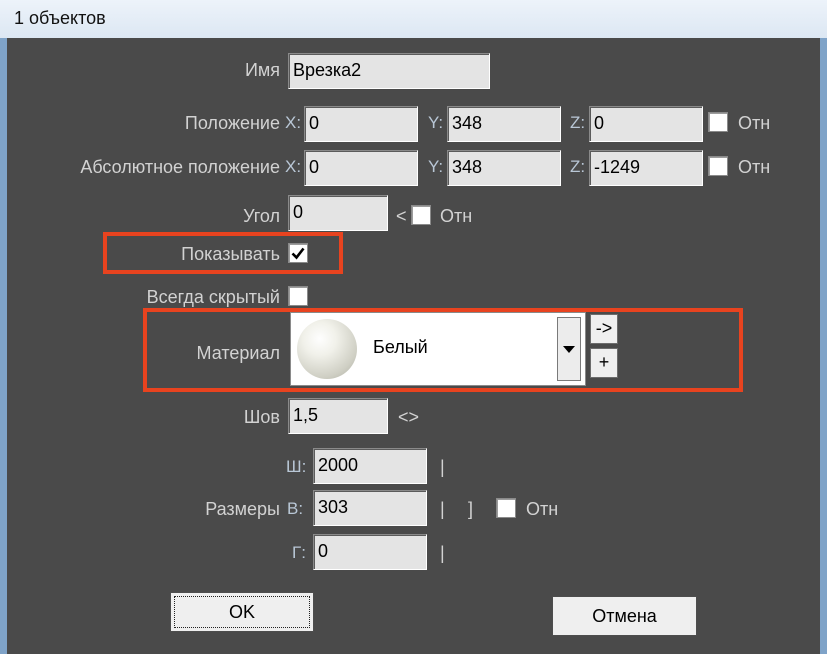 The image size is (827, 654). What do you see at coordinates (646, 168) in the screenshot?
I see `abs-position-z-field: -1249` at bounding box center [646, 168].